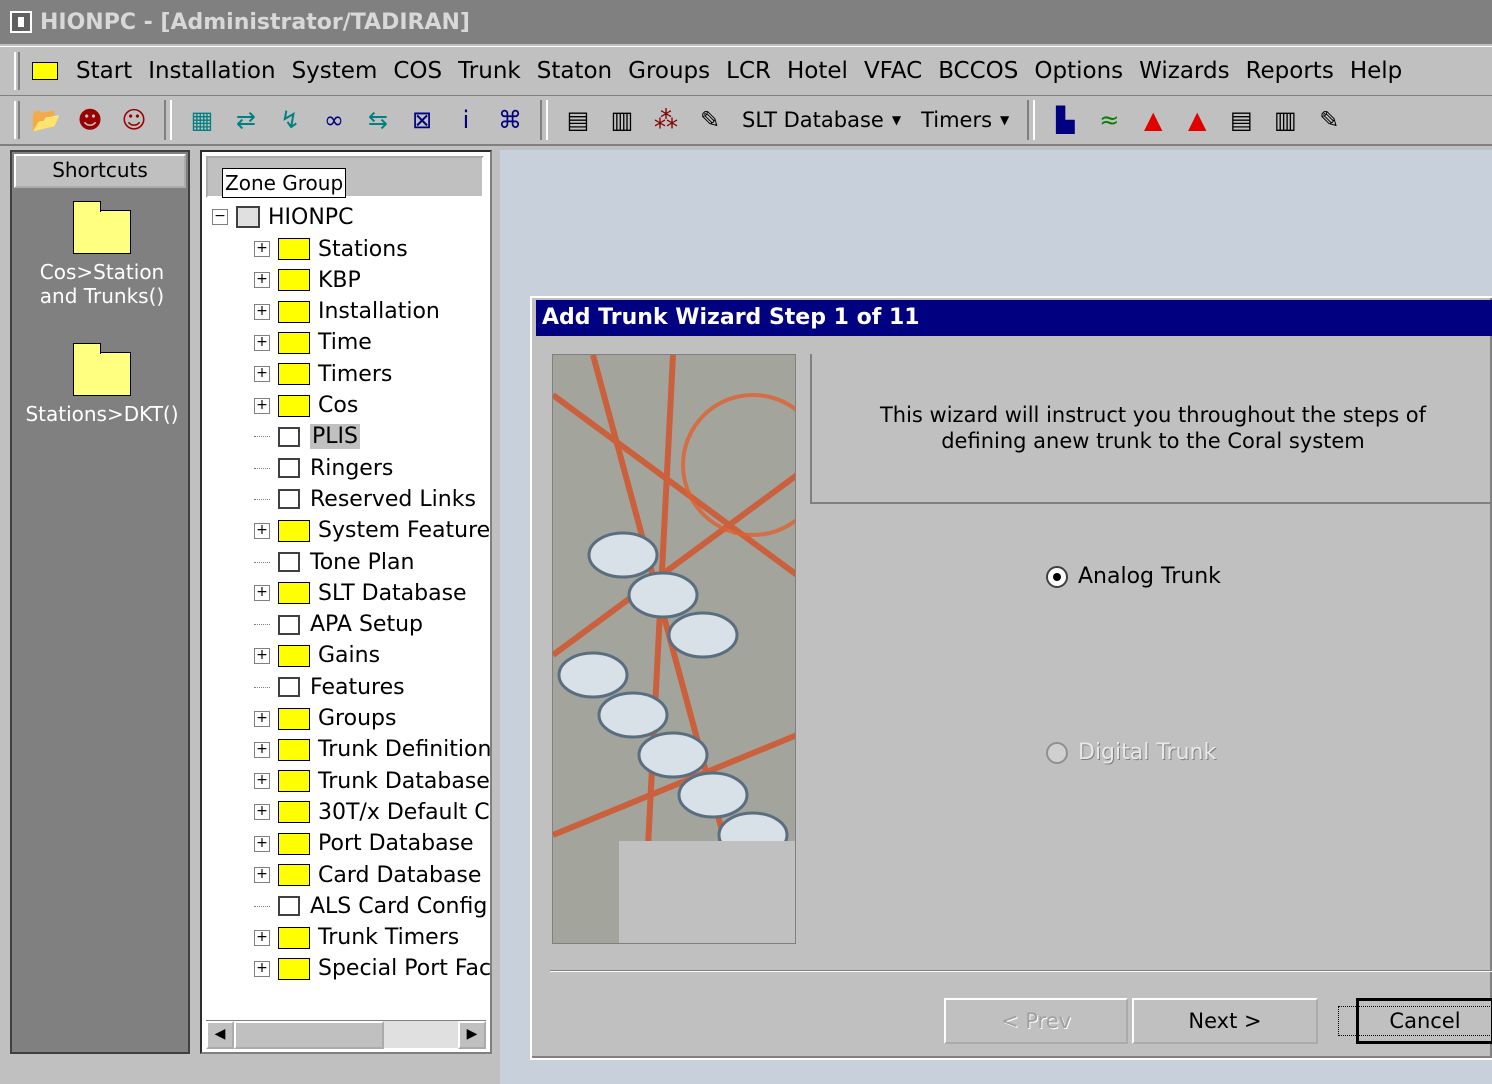 The width and height of the screenshot is (1492, 1084). I want to click on menu-hotel: Hotel, so click(817, 71).